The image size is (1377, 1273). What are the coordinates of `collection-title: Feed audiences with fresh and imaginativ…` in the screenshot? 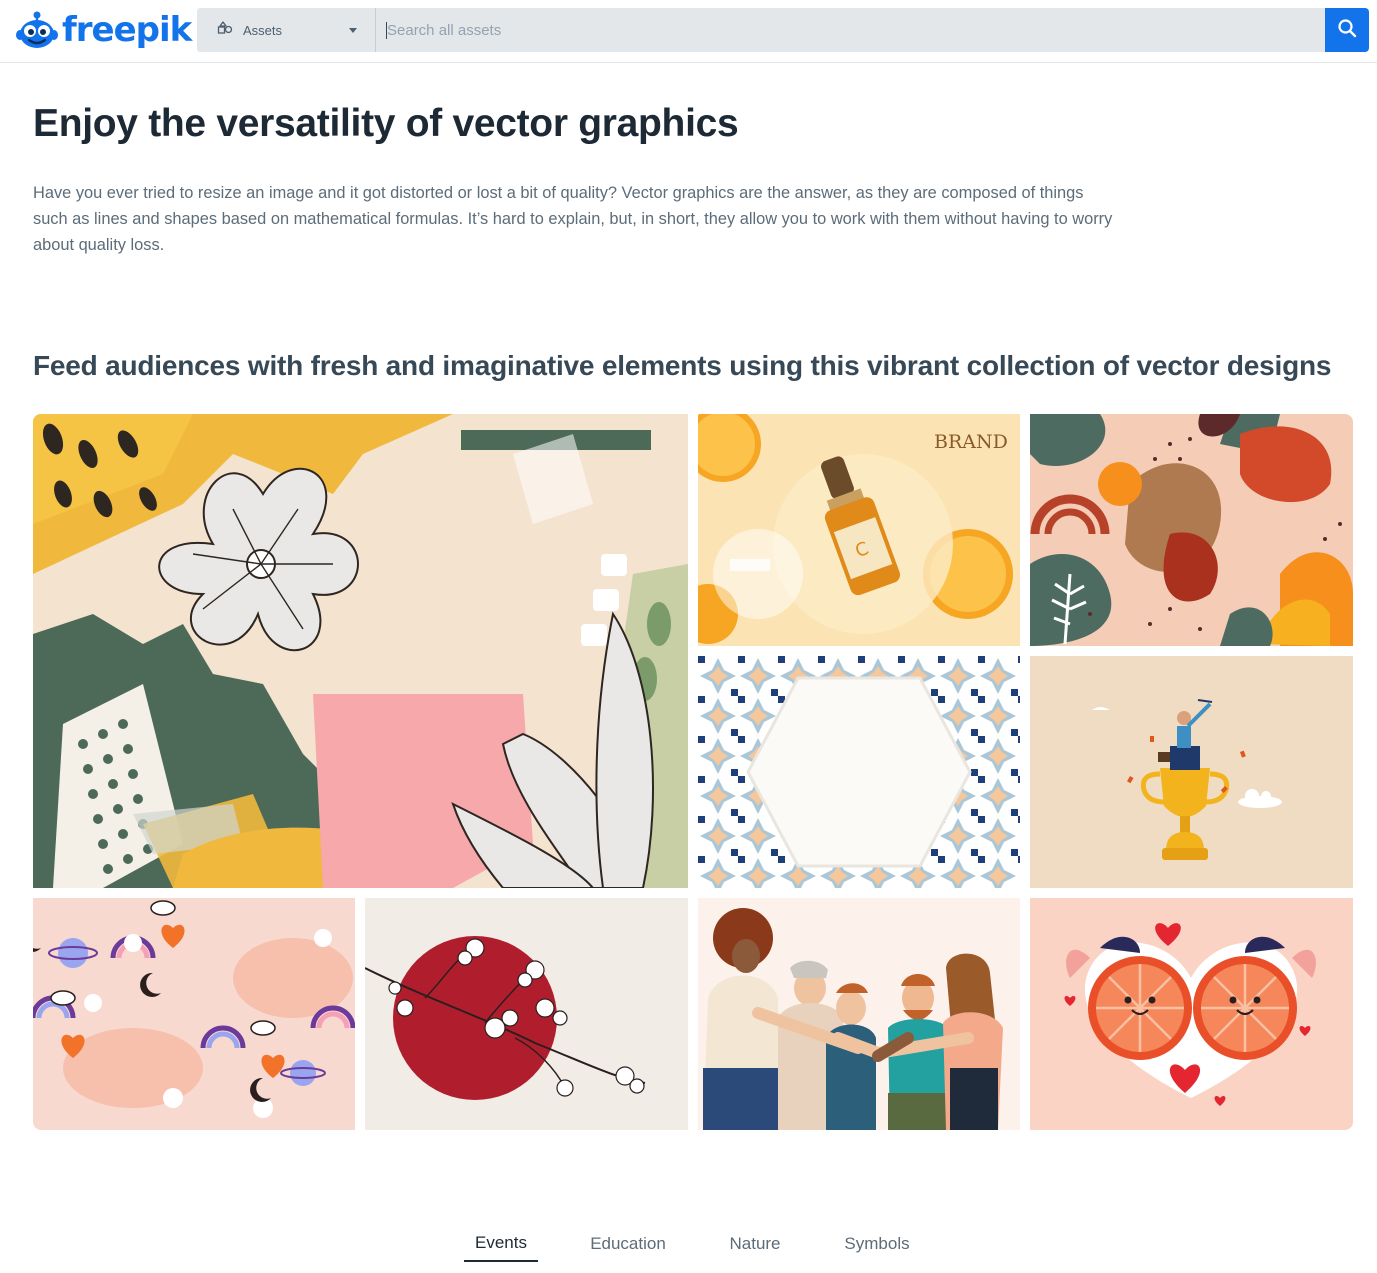 It's located at (682, 365).